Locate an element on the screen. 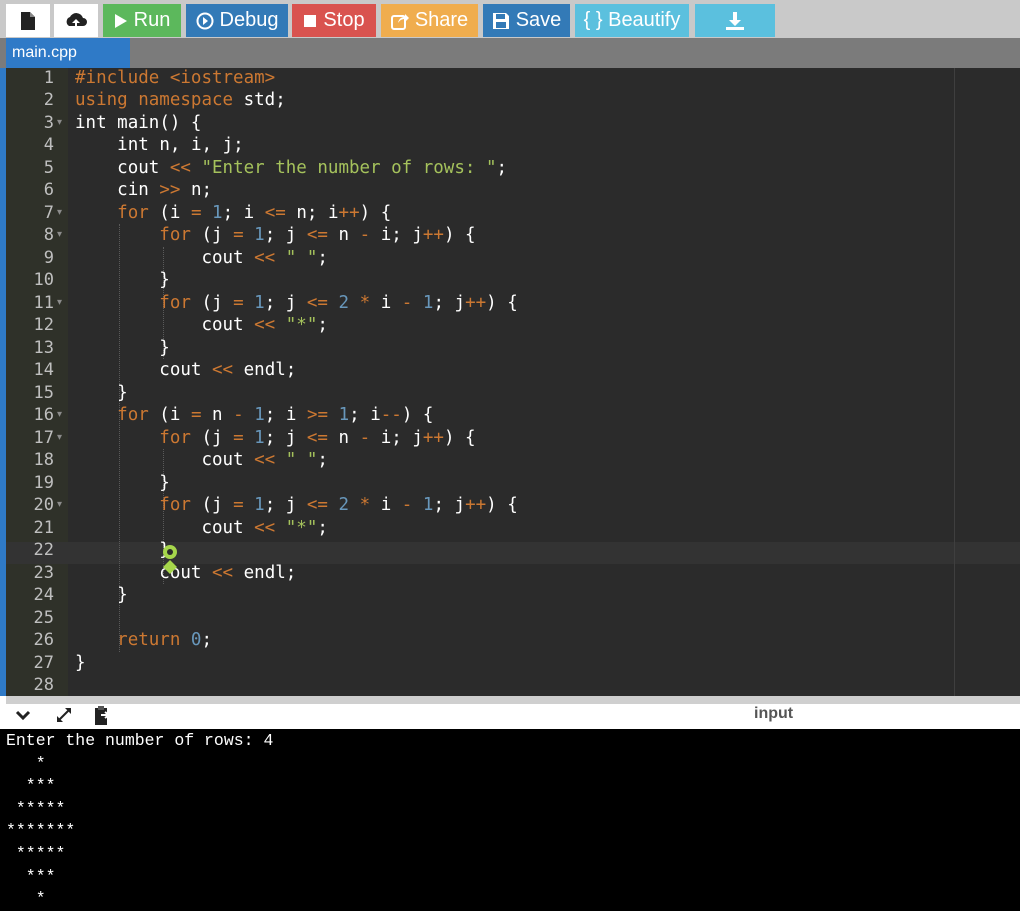 This screenshot has width=1020, height=911. output-toolbar: input is located at coordinates (510, 716).